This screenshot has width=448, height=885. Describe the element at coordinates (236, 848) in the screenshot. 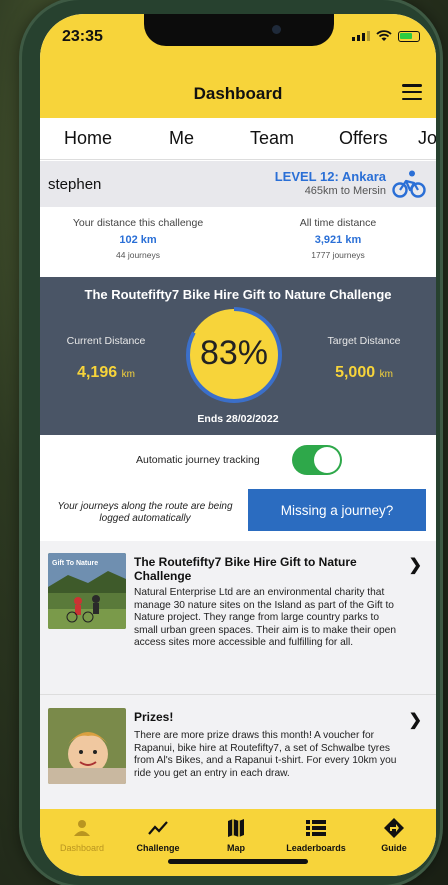

I see `tabbar-label: Map` at that location.